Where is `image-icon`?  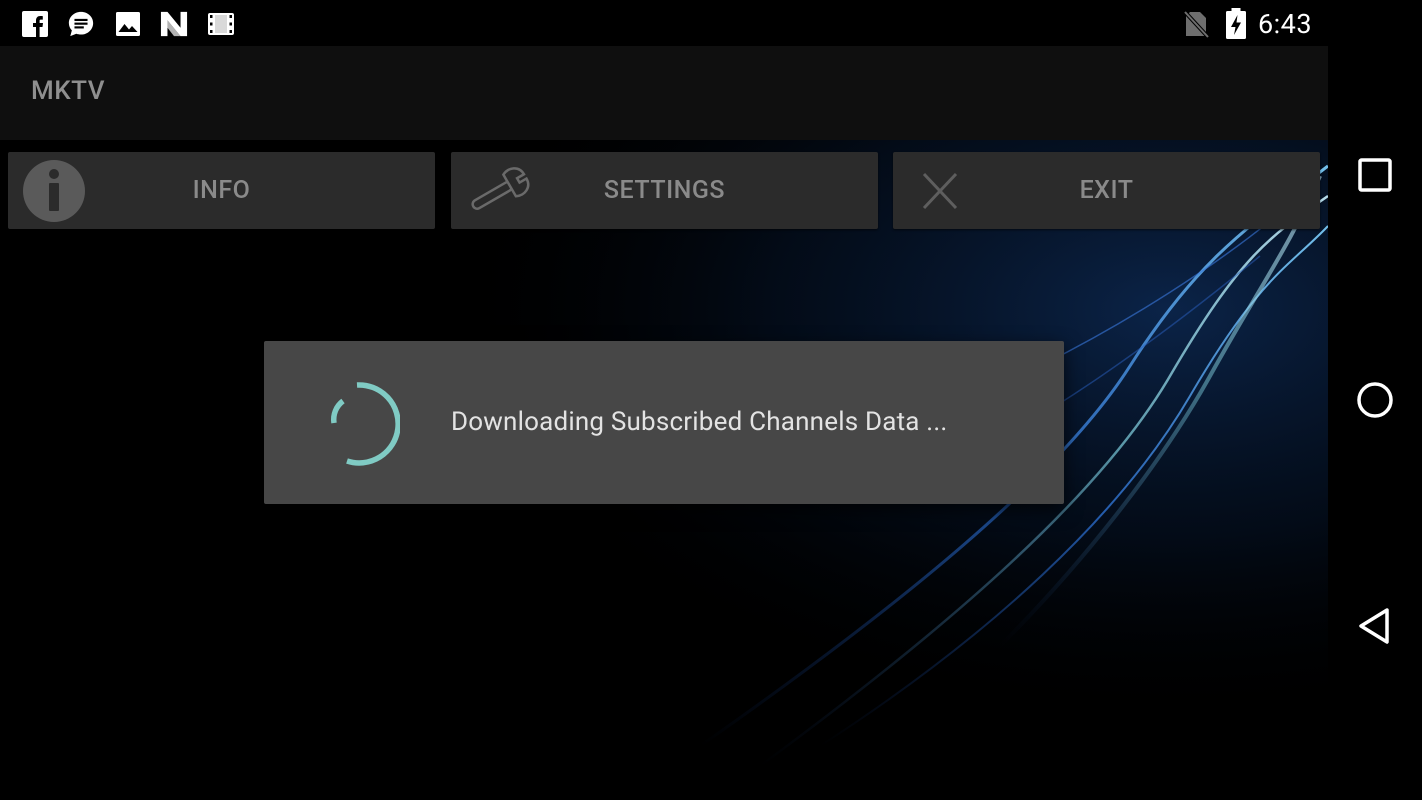
image-icon is located at coordinates (128, 24).